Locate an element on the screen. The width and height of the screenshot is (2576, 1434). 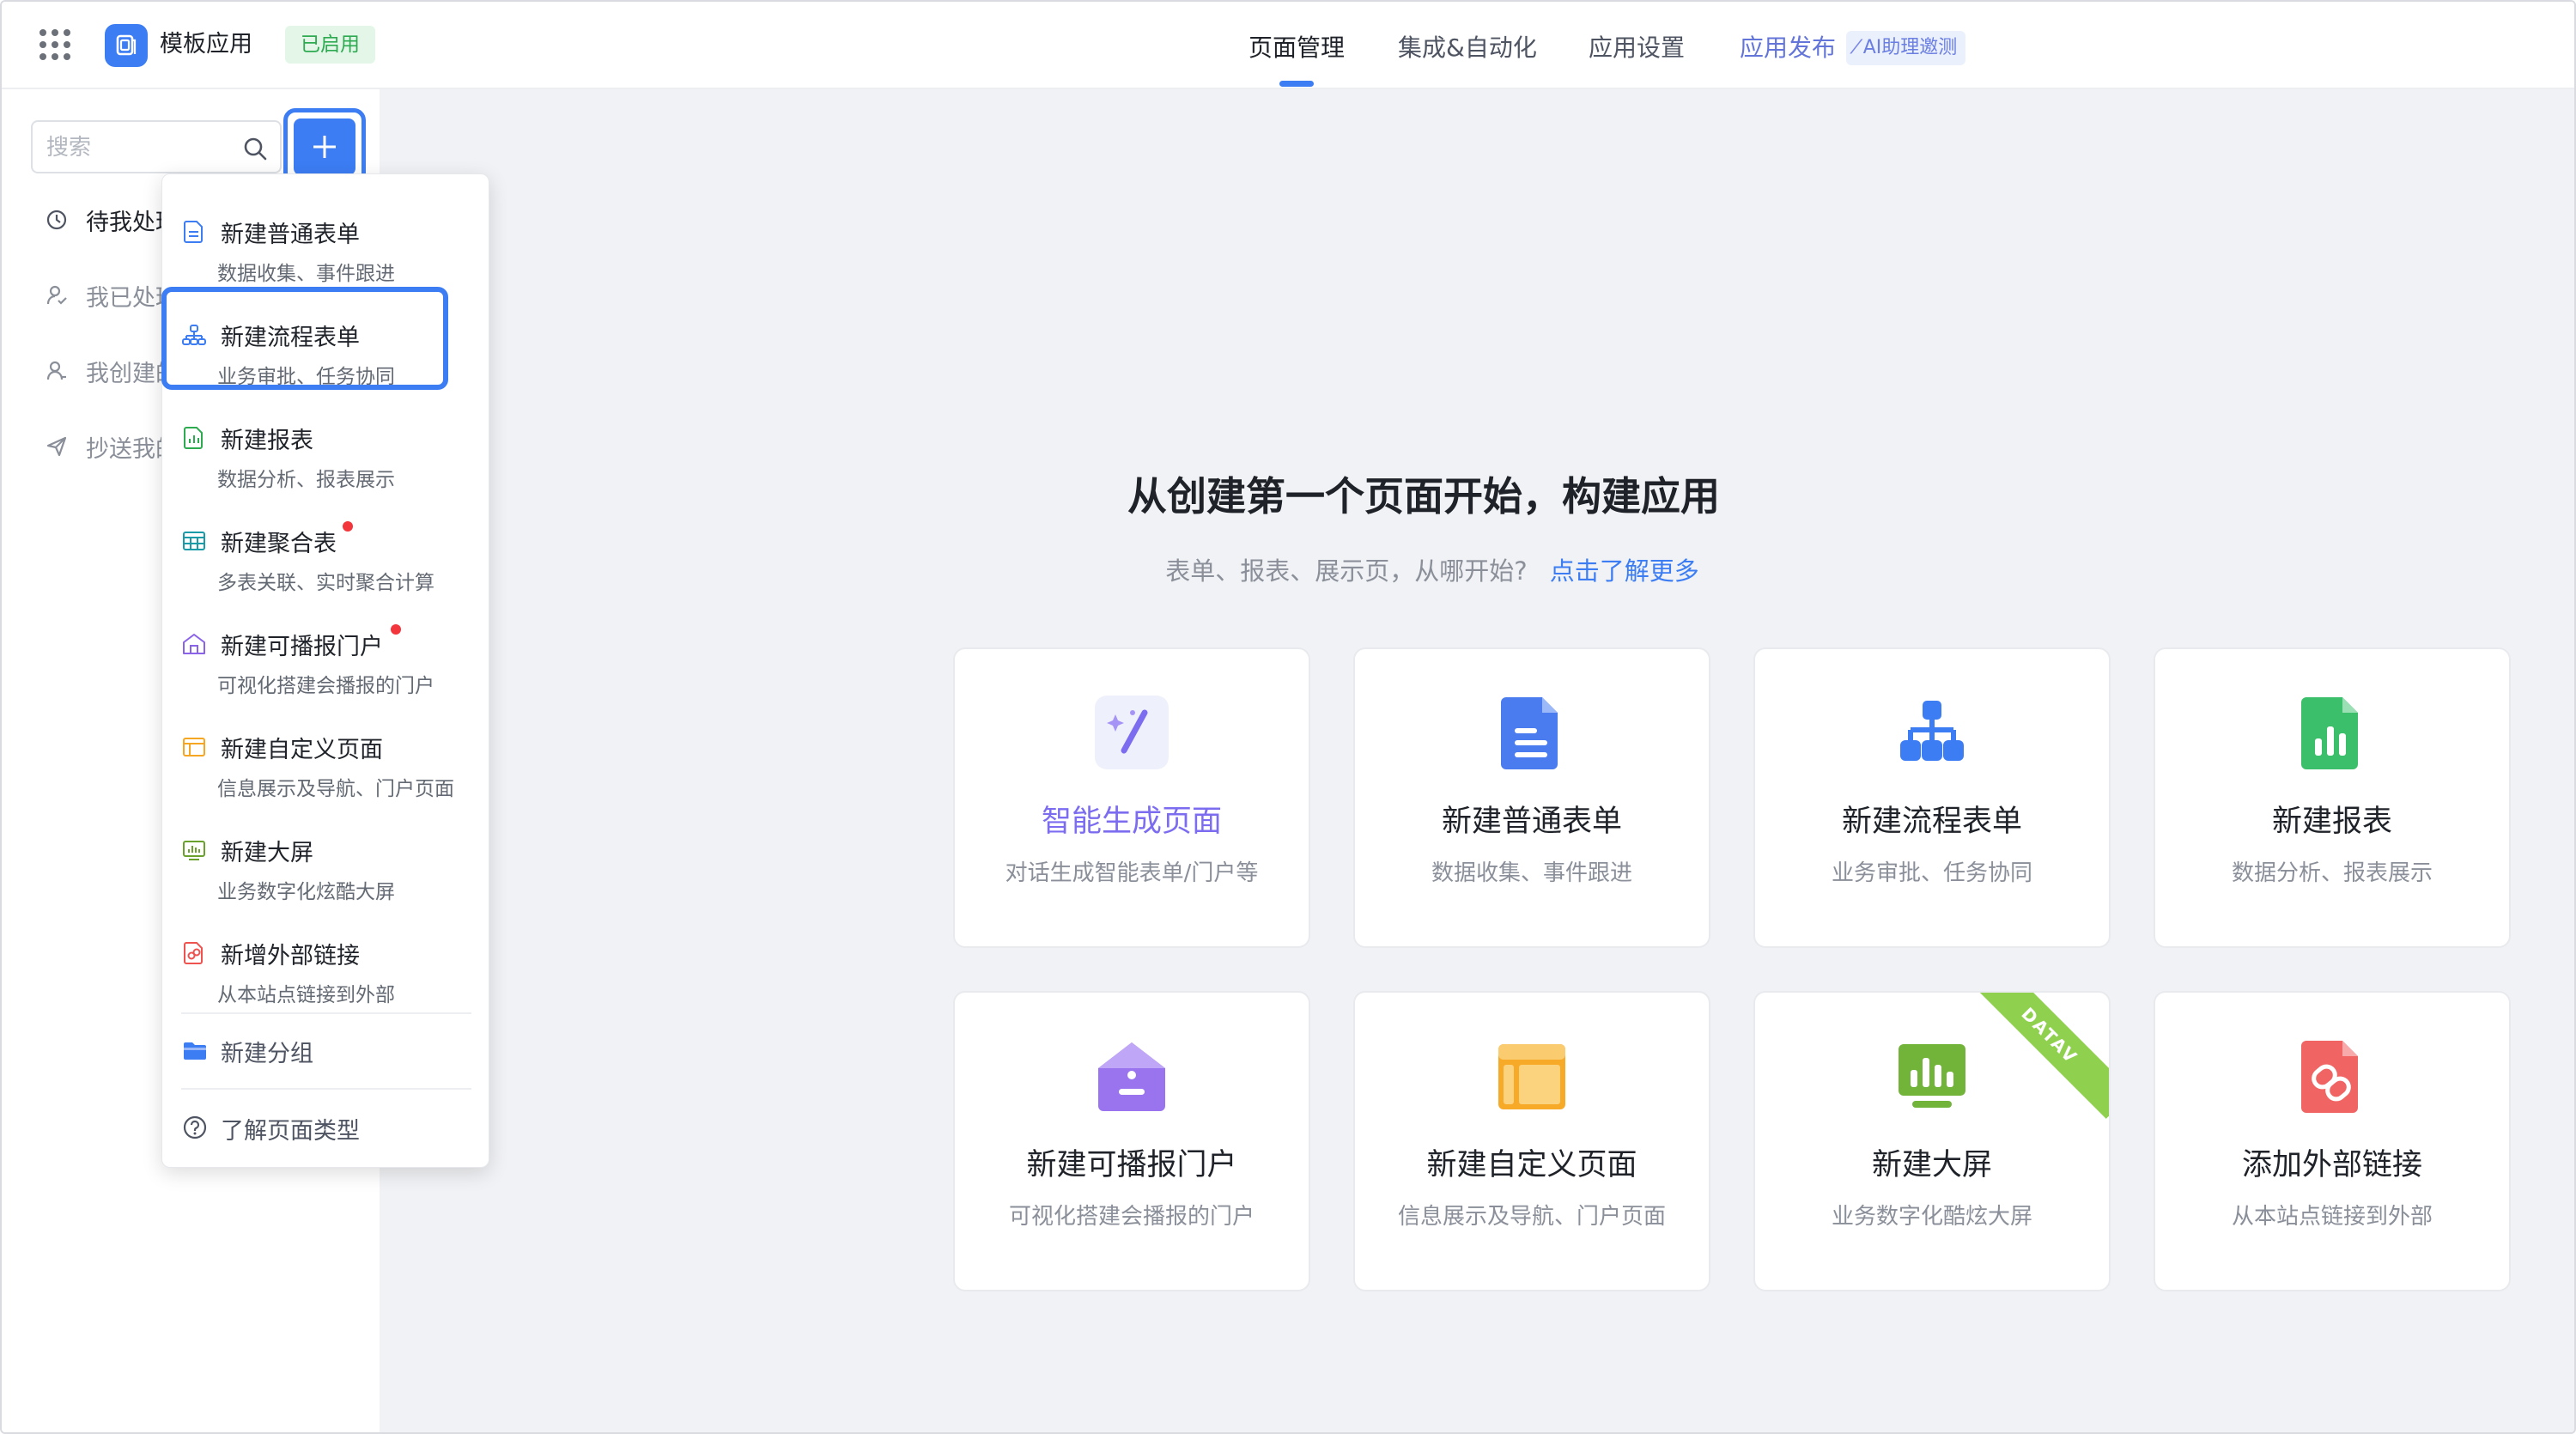
menu-item-desc: 信息展示及导航、门户页面 is located at coordinates (335, 789).